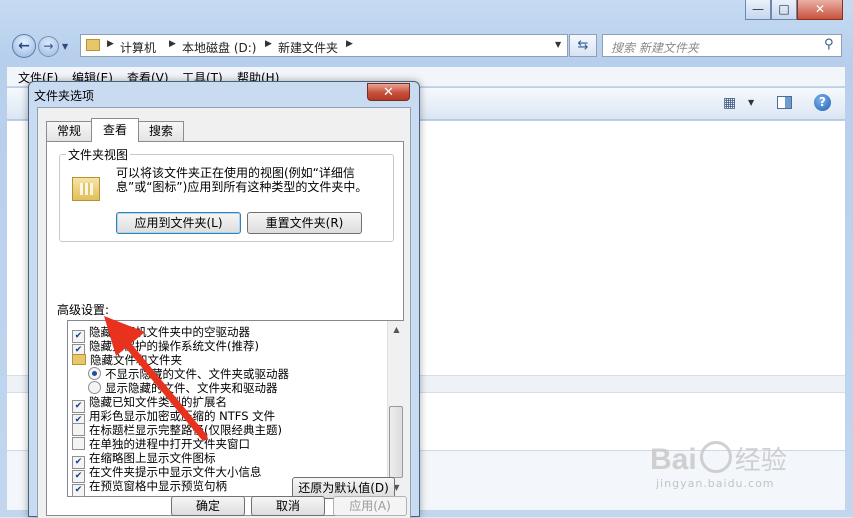 This screenshot has height=518, width=853. What do you see at coordinates (673, 459) in the screenshot?
I see `watermark-brand: Bai` at bounding box center [673, 459].